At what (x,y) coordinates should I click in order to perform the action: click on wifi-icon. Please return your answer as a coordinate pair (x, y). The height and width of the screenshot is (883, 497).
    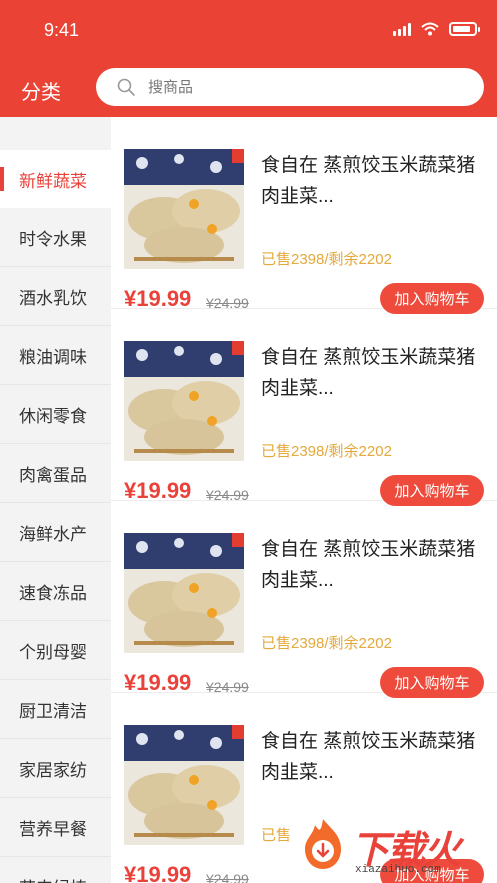
    Looking at the image, I should click on (430, 29).